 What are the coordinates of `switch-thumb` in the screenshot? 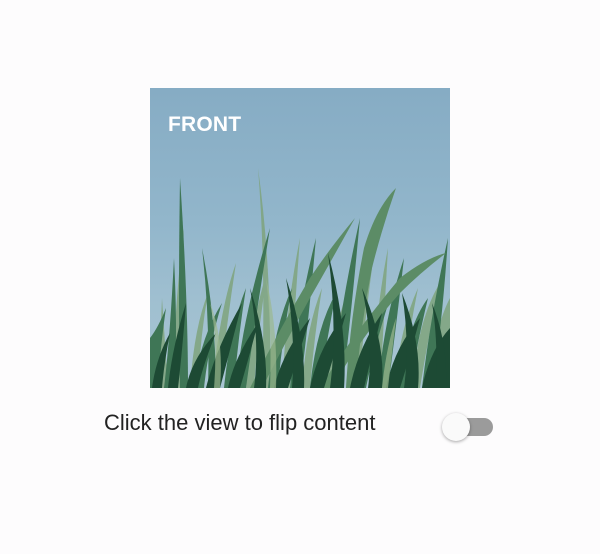 It's located at (456, 427).